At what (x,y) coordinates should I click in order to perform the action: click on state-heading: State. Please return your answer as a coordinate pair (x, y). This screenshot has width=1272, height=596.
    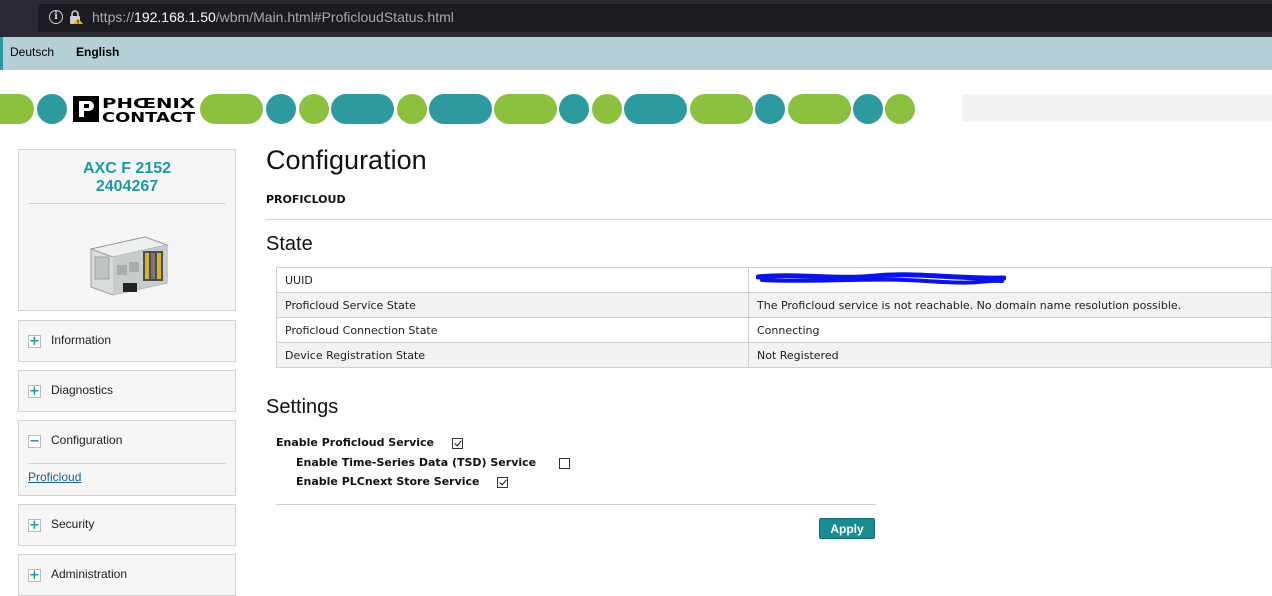
    Looking at the image, I should click on (289, 244).